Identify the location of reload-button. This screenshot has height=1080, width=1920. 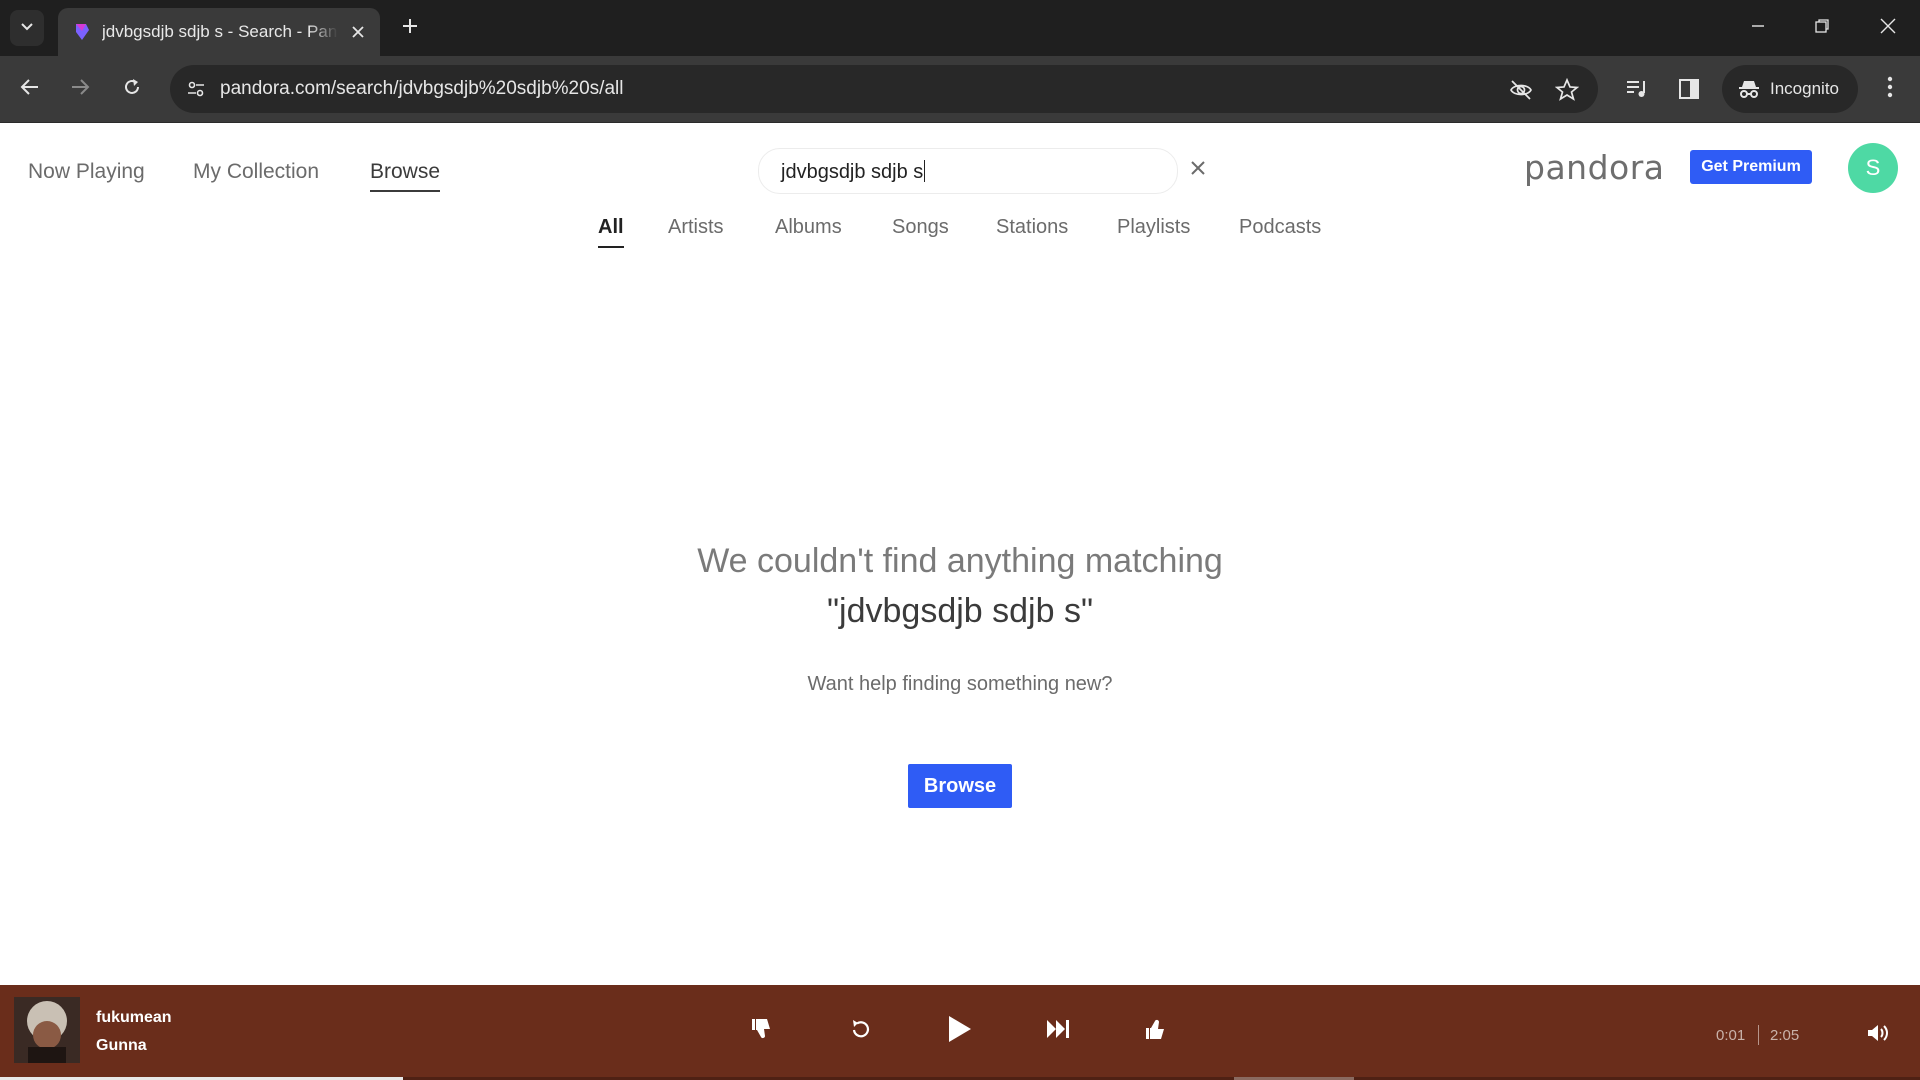
(132, 89).